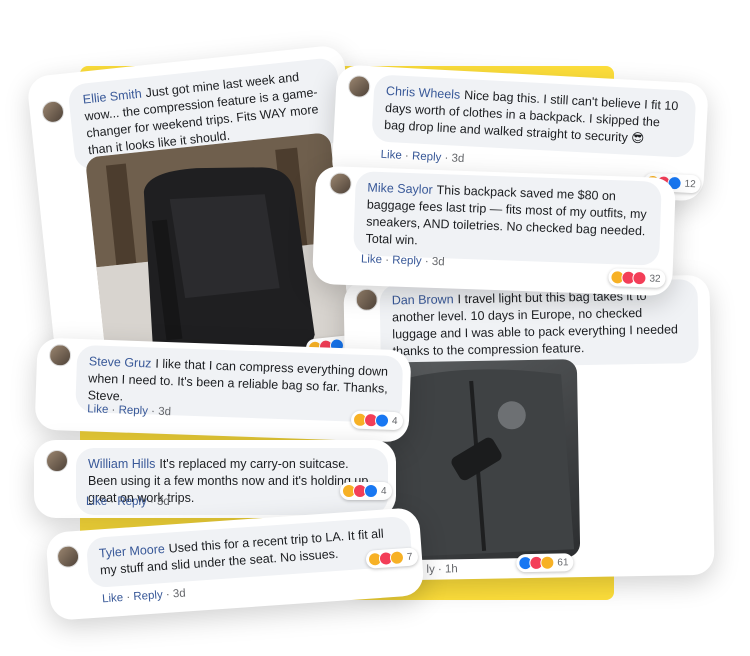  Describe the element at coordinates (131, 551) in the screenshot. I see `commenter-name: Tyler Moore` at that location.